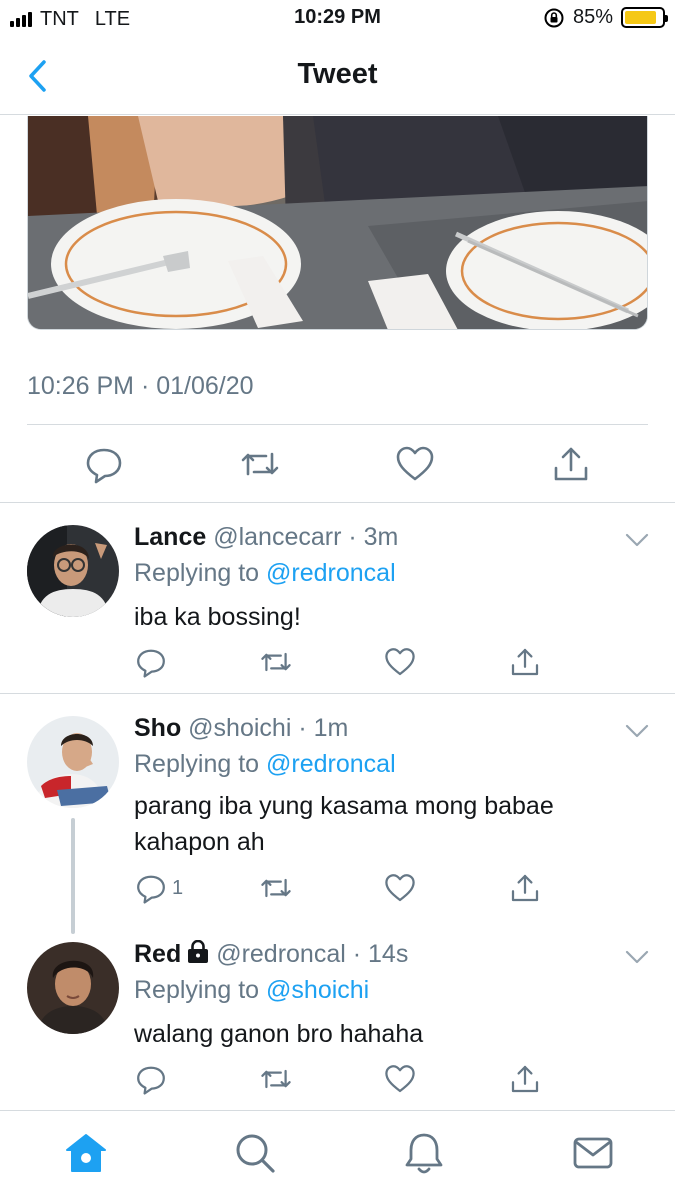  I want to click on search-icon, so click(255, 1153).